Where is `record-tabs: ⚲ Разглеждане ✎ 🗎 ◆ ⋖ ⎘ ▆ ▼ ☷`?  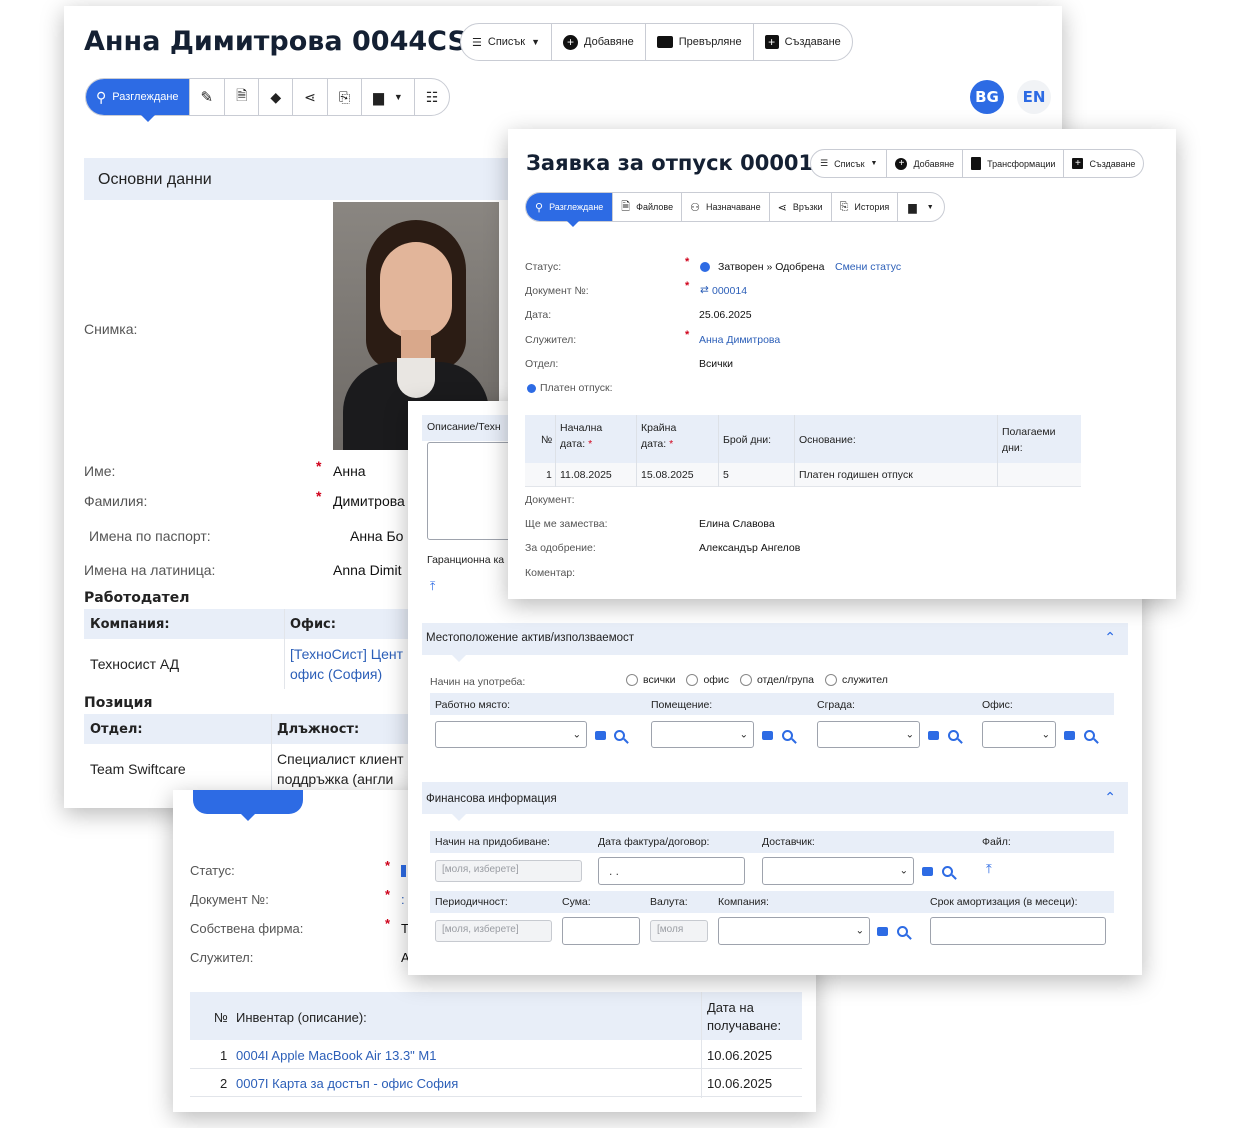 record-tabs: ⚲ Разглеждане ✎ 🗎 ◆ ⋖ ⎘ ▆ ▼ ☷ is located at coordinates (268, 97).